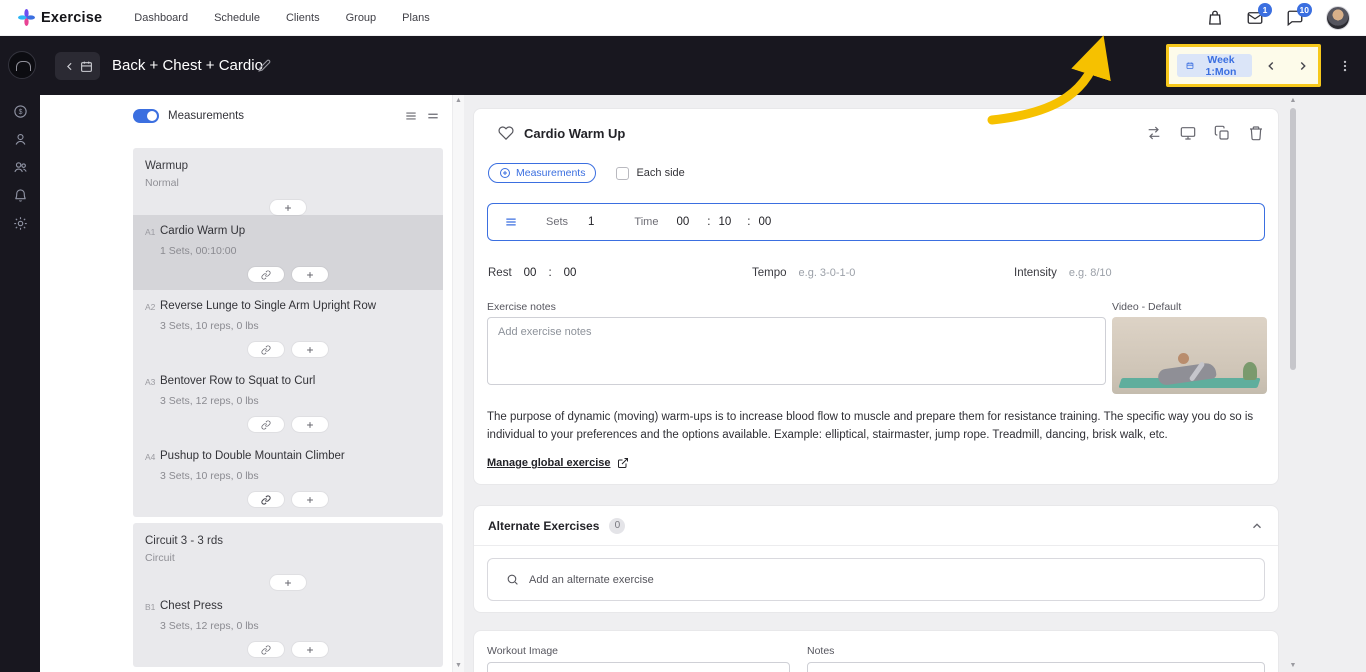  I want to click on groups-icon, so click(20, 167).